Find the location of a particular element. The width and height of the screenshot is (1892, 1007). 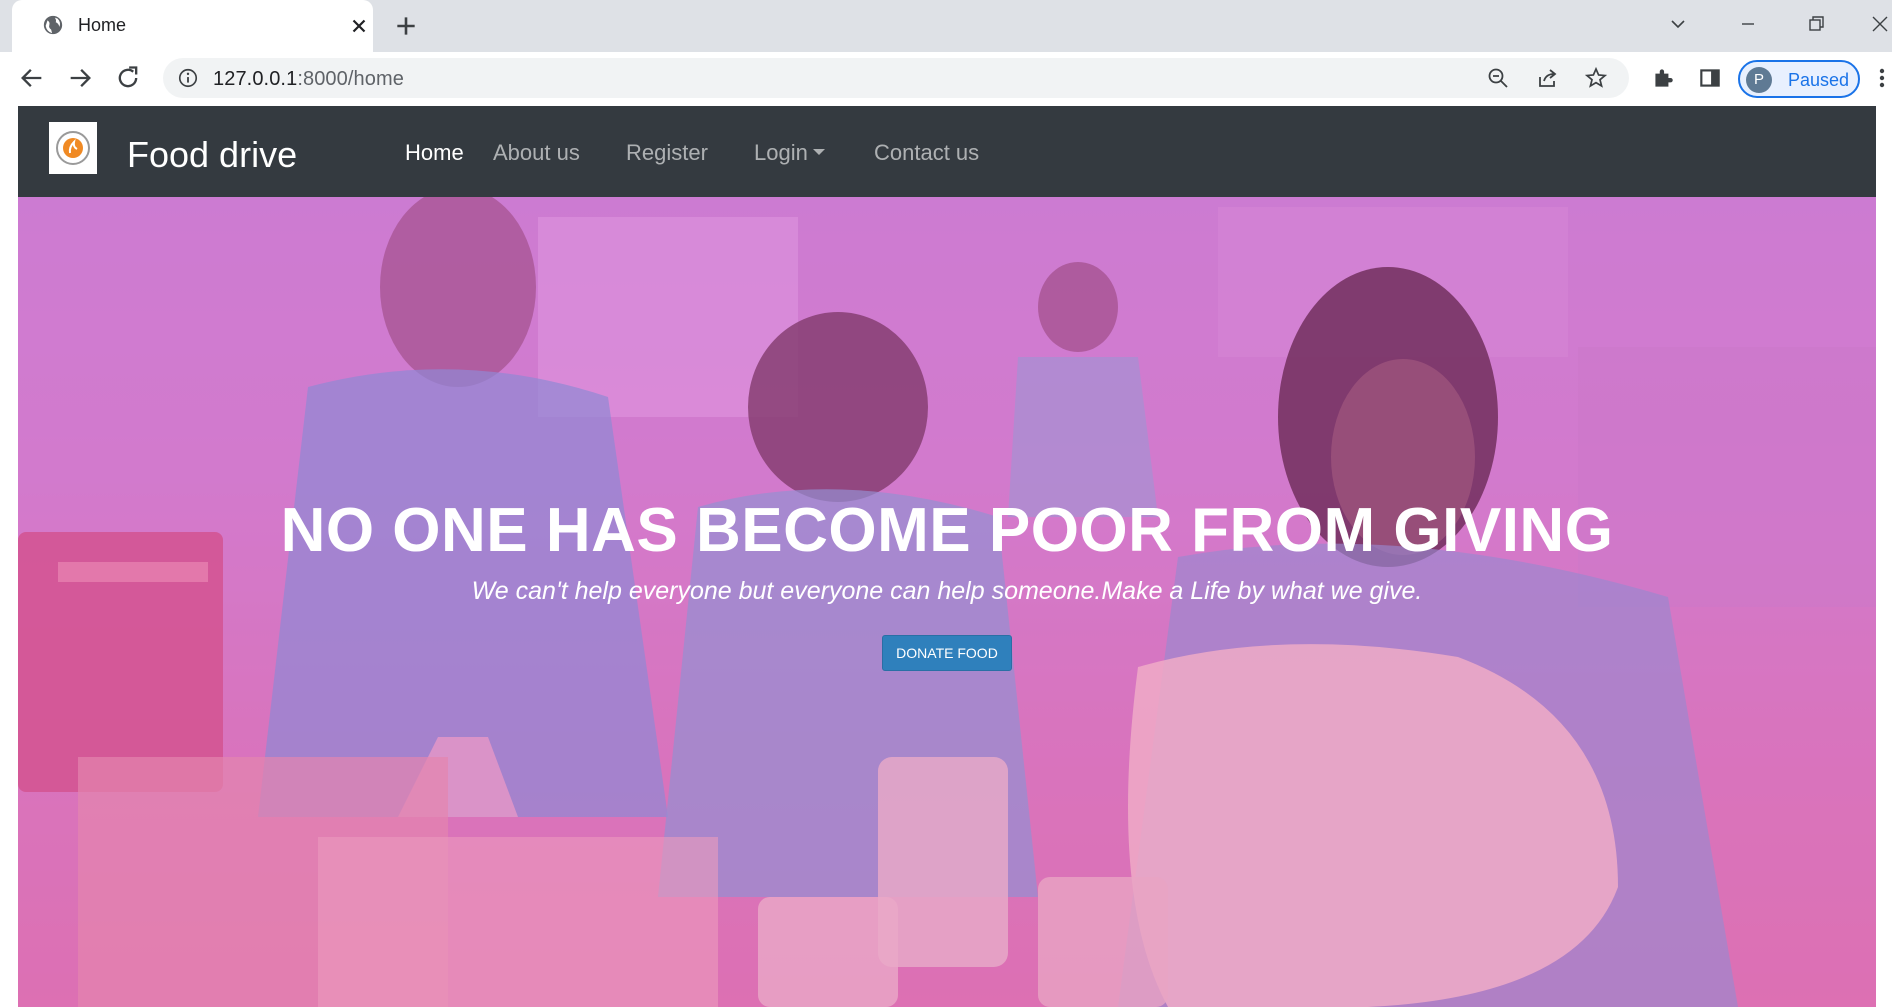

browser-toolbar: 127.0.0.1:8000/home P Paused is located at coordinates (946, 78).